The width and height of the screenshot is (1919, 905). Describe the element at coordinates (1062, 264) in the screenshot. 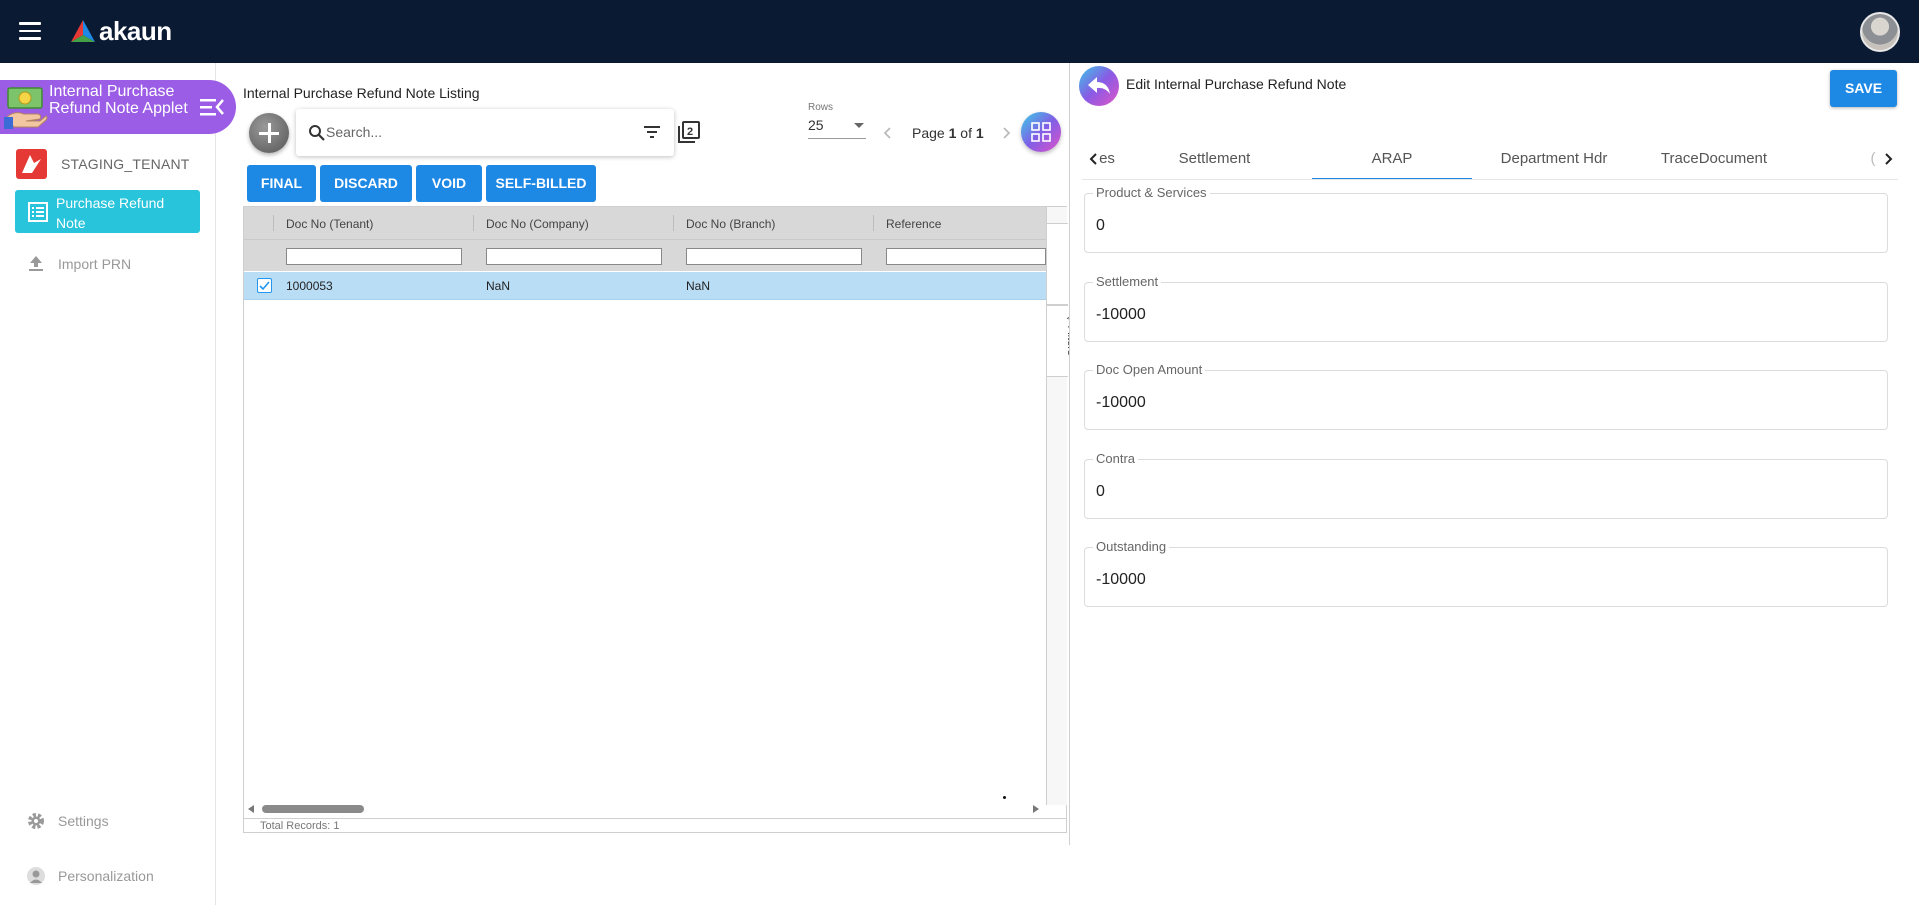

I see `tab-columns: ≡ Columns` at that location.